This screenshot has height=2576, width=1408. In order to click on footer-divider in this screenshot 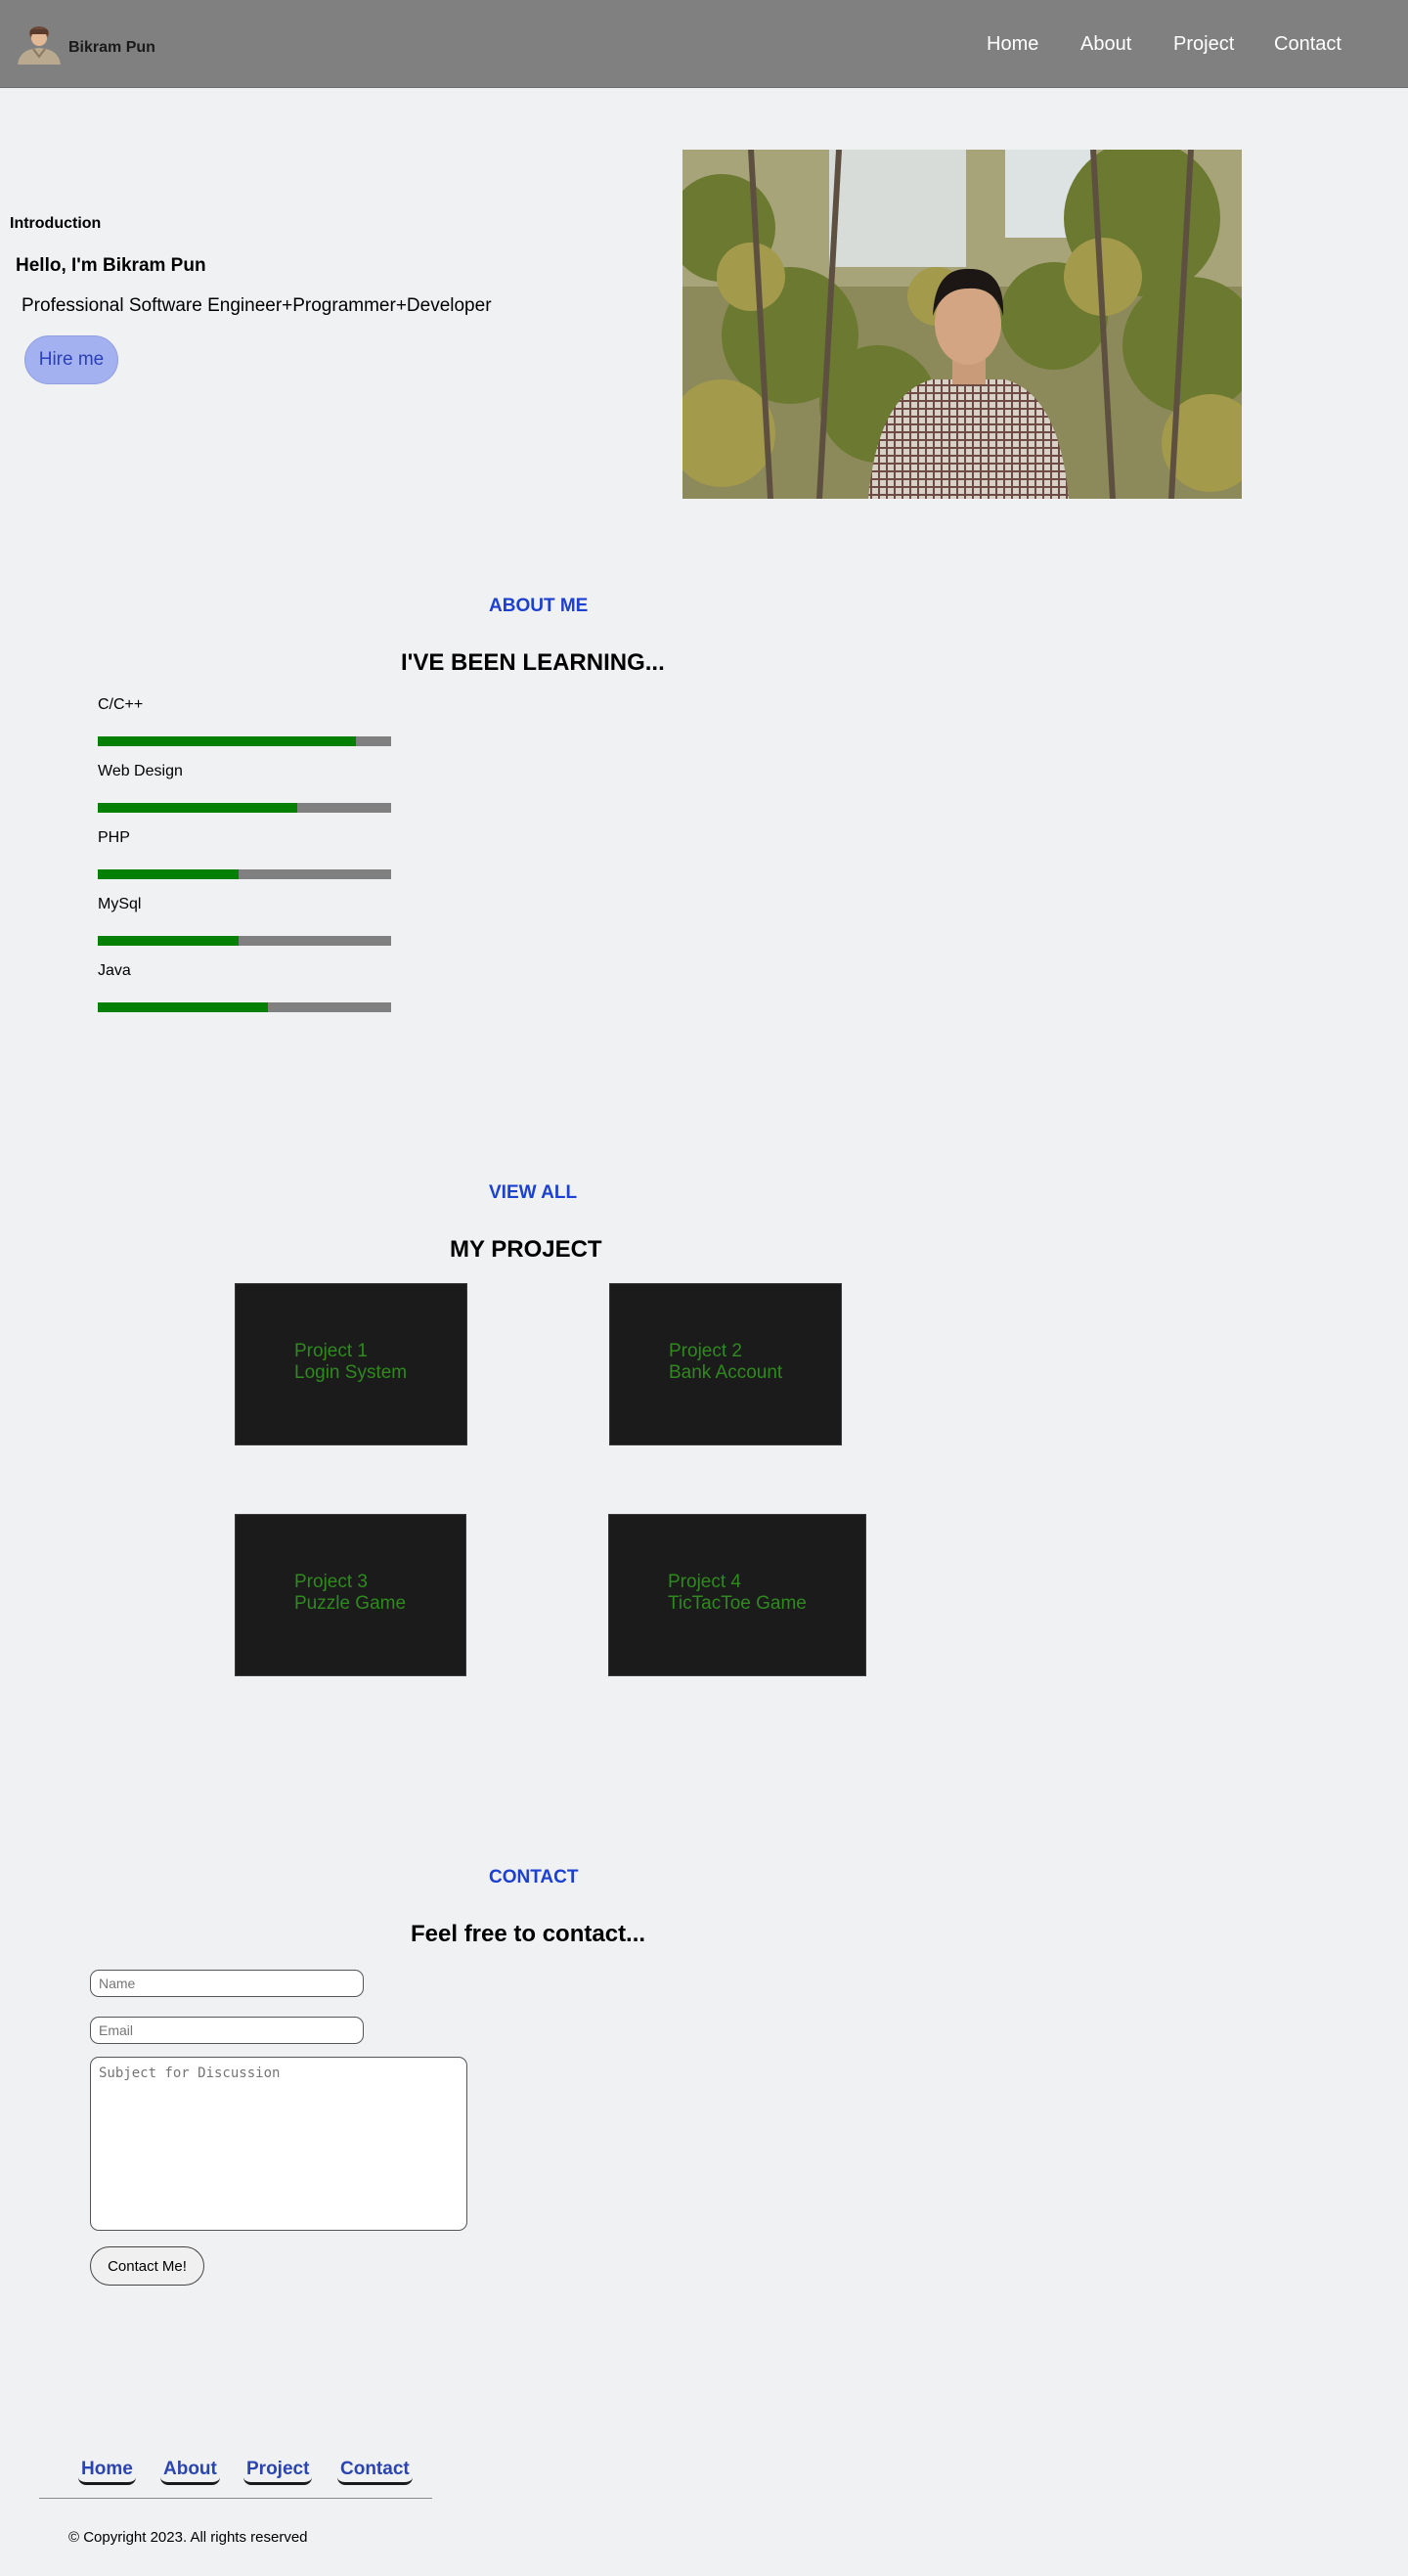, I will do `click(235, 2498)`.